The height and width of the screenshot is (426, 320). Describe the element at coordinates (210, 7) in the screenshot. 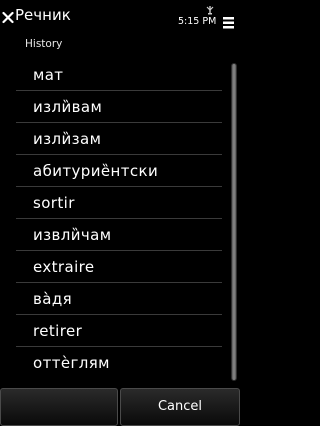

I see `signal-icon` at that location.